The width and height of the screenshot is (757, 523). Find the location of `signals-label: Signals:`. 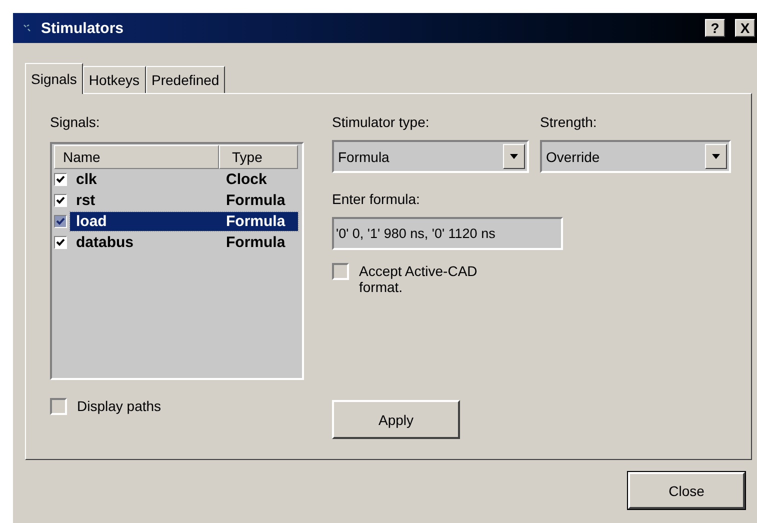

signals-label: Signals: is located at coordinates (75, 122).